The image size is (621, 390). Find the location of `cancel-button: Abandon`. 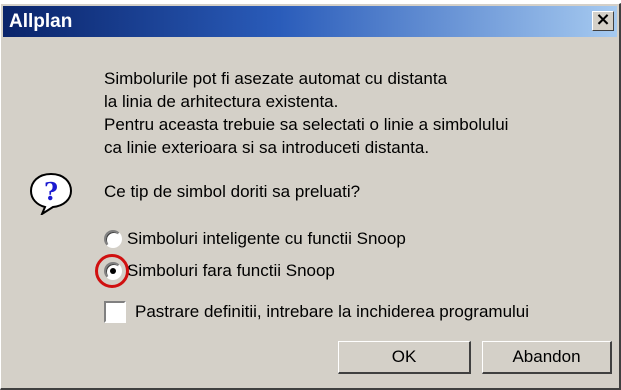

cancel-button: Abandon is located at coordinates (547, 357).